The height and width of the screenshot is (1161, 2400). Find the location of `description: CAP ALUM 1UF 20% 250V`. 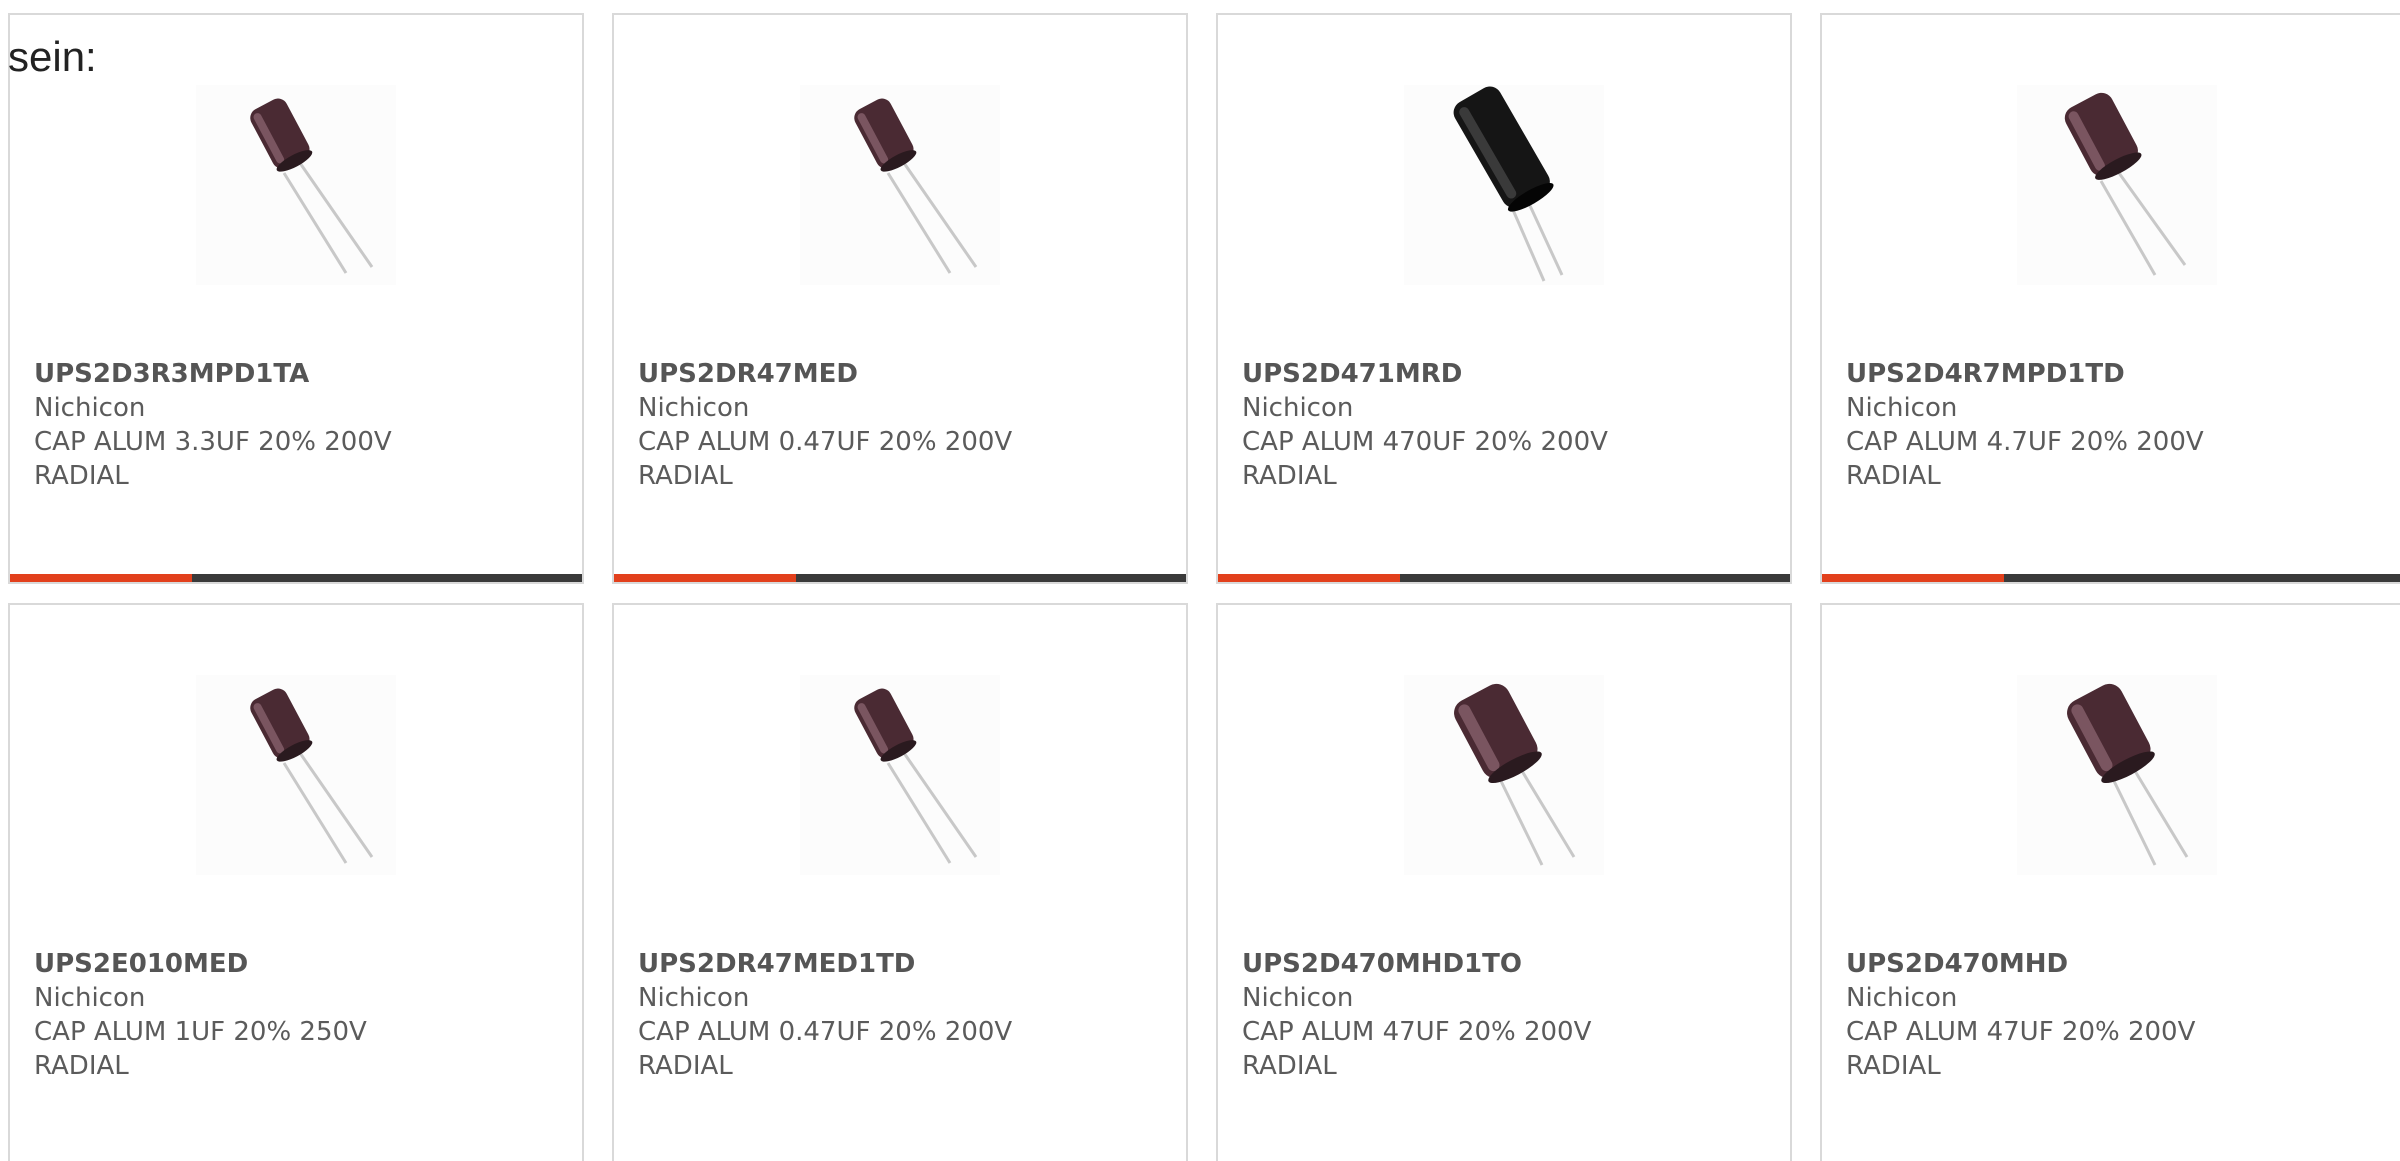

description: CAP ALUM 1UF 20% 250V is located at coordinates (200, 1032).